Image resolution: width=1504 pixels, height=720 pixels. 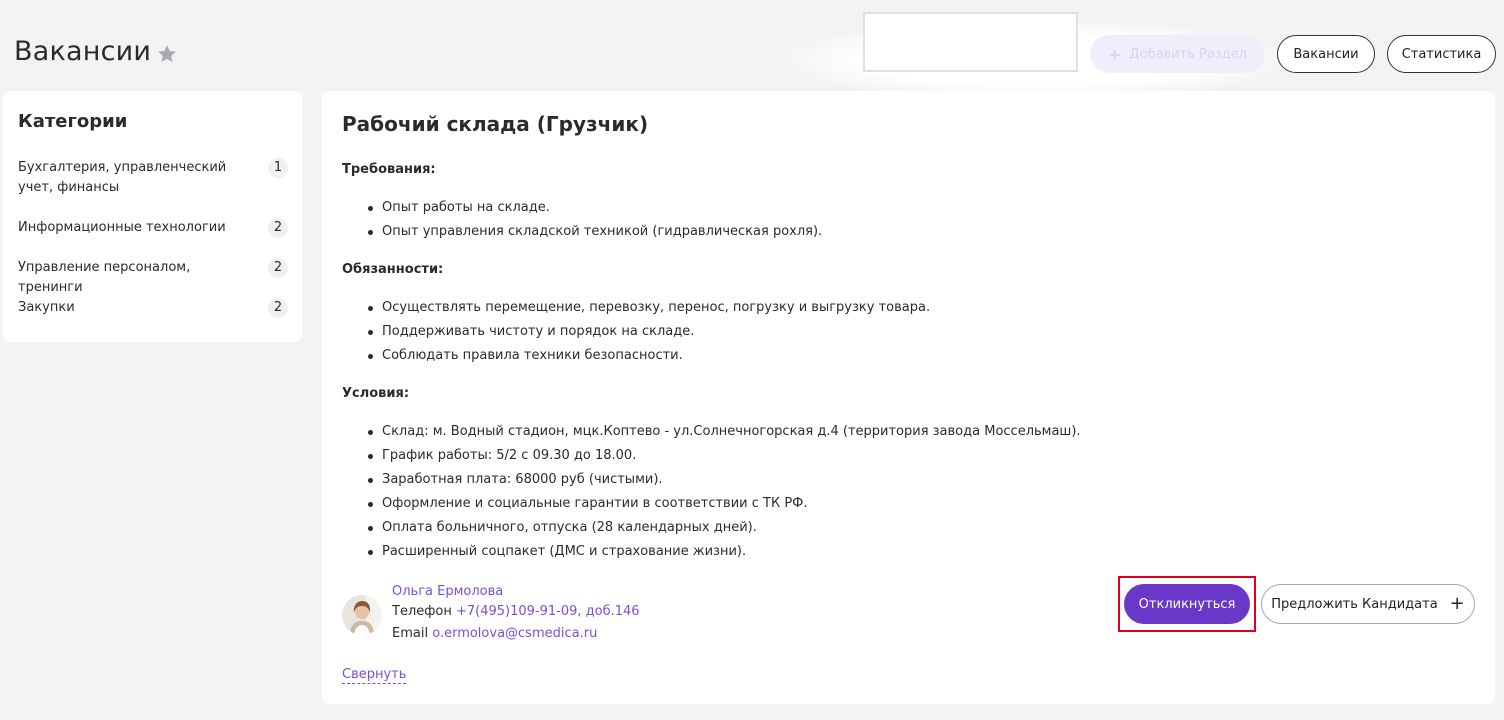 I want to click on email-link: o.ermolova@csmedica.ru, so click(x=514, y=633).